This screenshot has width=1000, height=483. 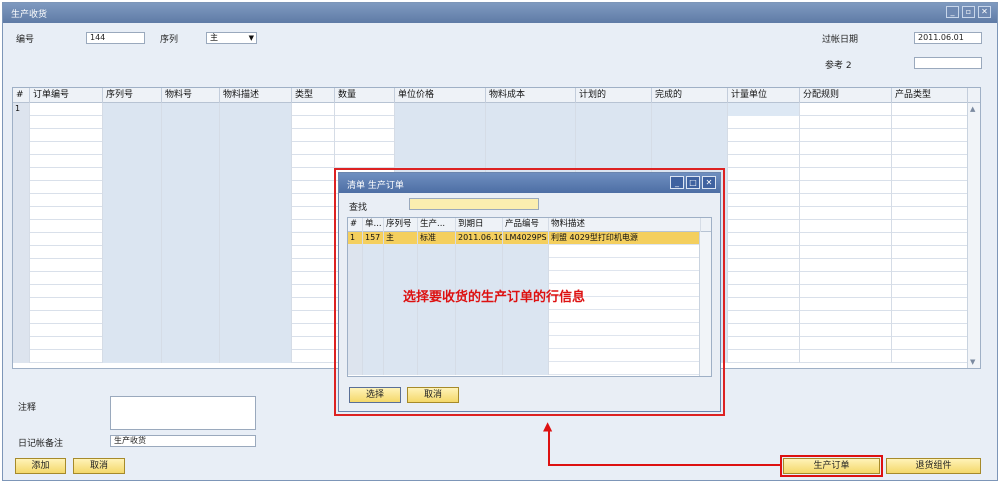 What do you see at coordinates (973, 235) in the screenshot?
I see `grid-scrollbar: ▲ ▼` at bounding box center [973, 235].